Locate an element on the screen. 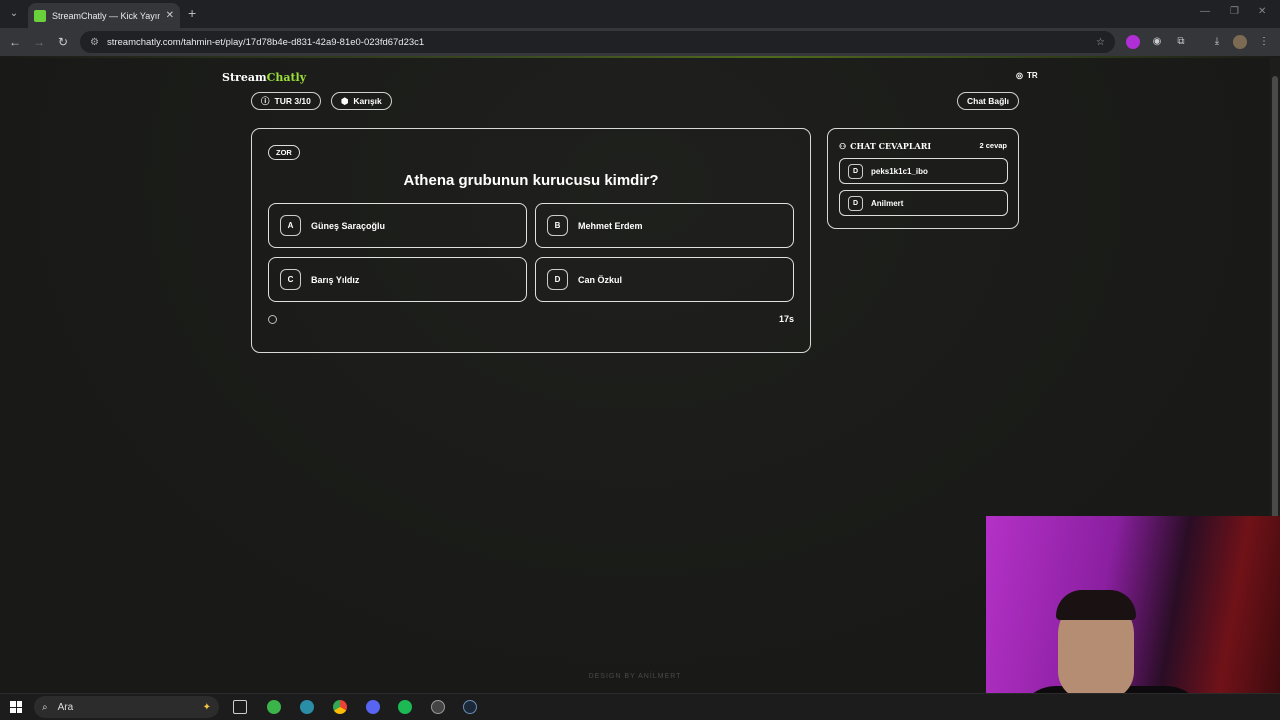 The image size is (1280, 720). reload-icon: ↻ is located at coordinates (63, 42).